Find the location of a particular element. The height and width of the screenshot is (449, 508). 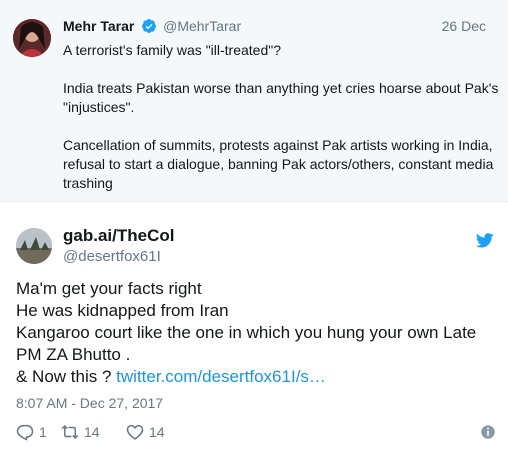

quoted-author-handle: @MehrTarar is located at coordinates (202, 26).